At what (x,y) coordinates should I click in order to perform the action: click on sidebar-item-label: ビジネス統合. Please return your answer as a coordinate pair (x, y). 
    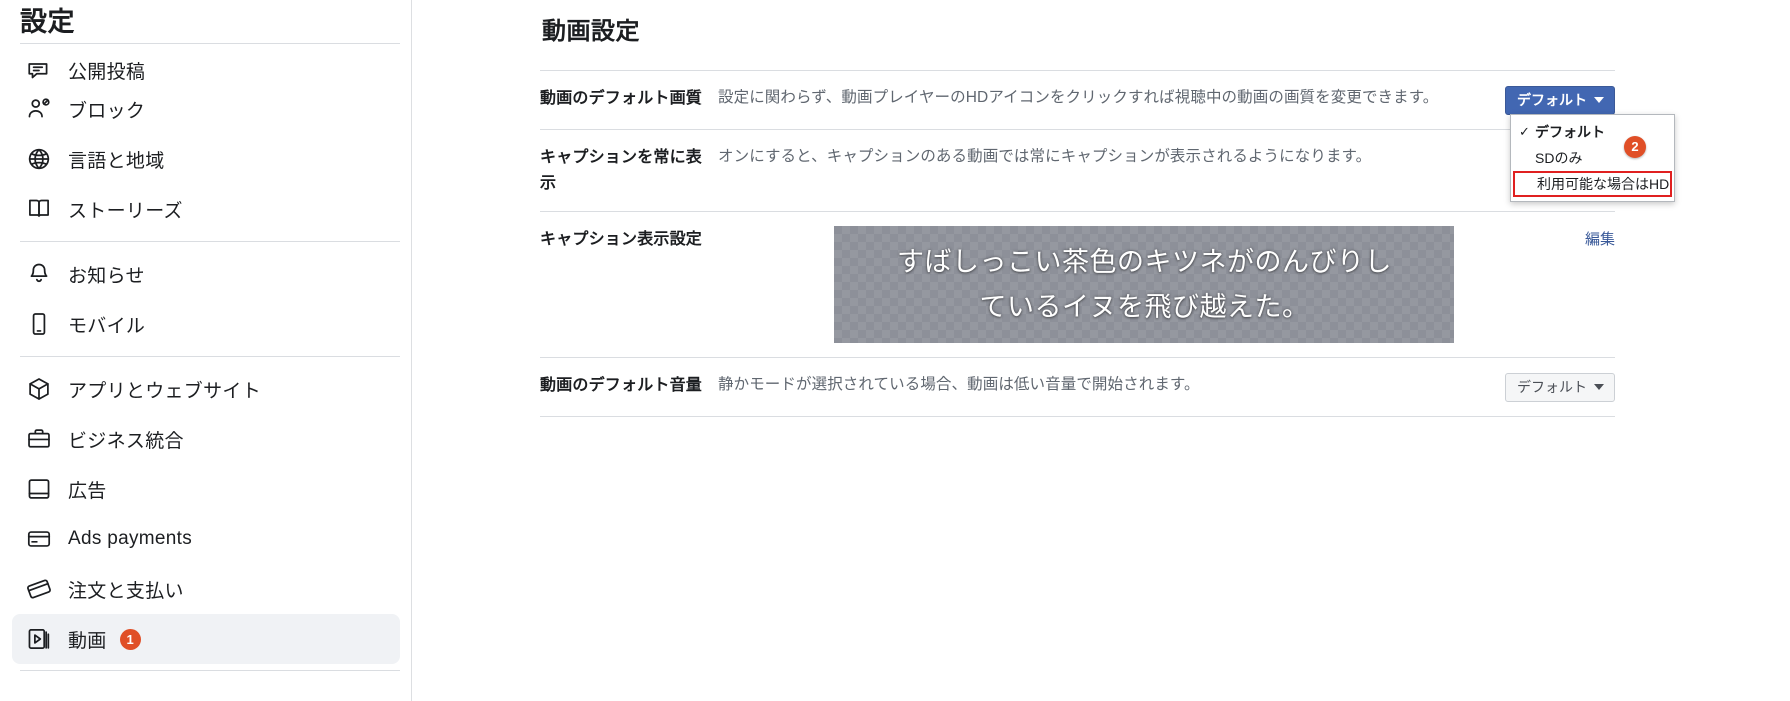
    Looking at the image, I should click on (126, 441).